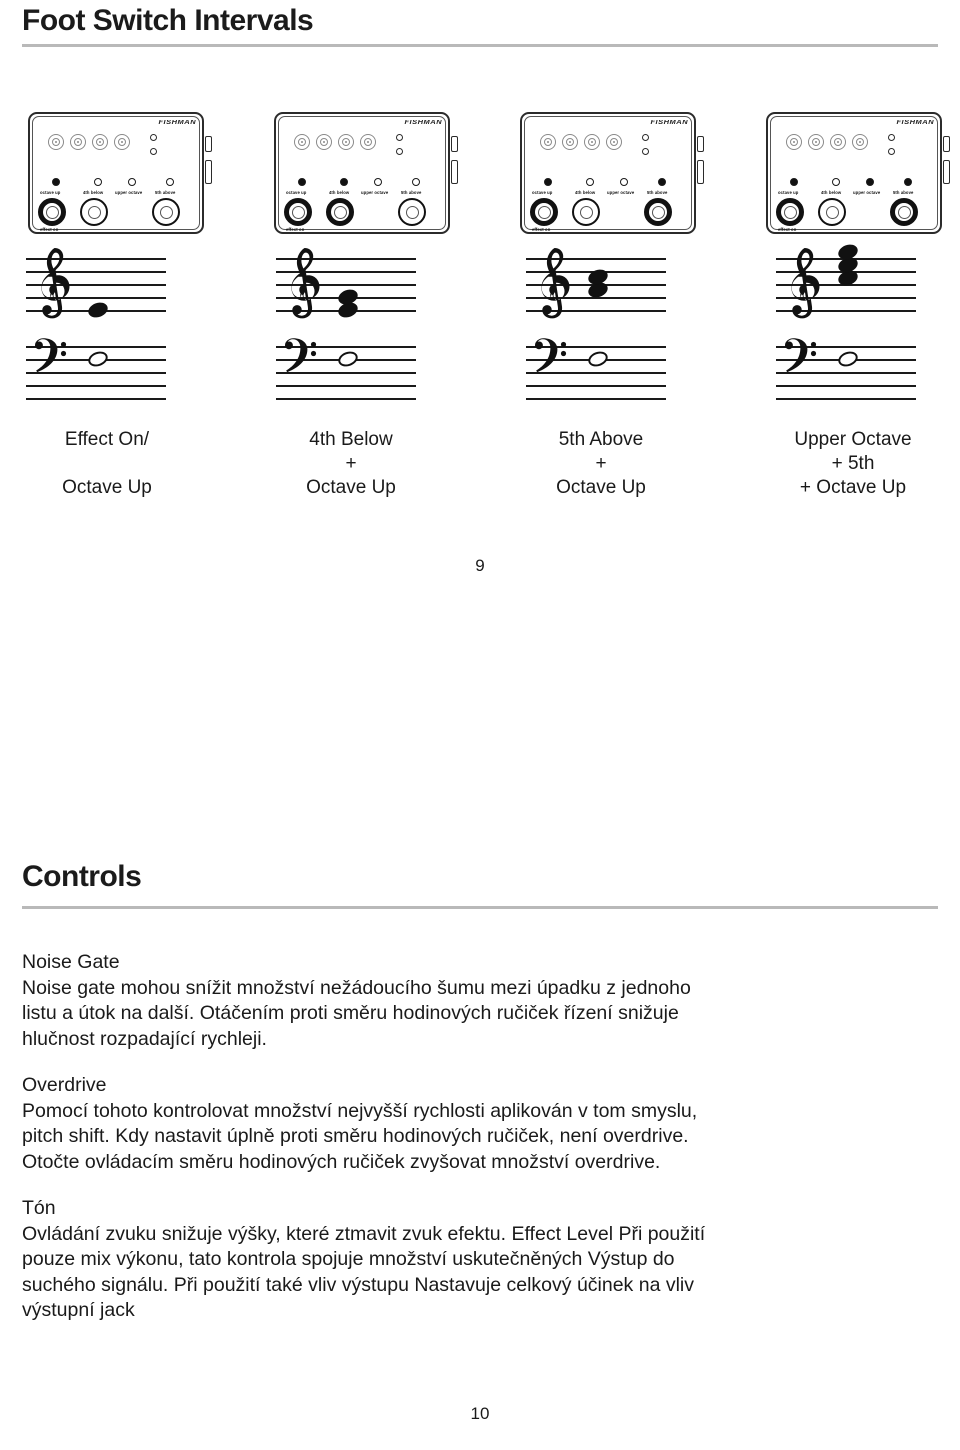  Describe the element at coordinates (891, 137) in the screenshot. I see `status-led-top` at that location.